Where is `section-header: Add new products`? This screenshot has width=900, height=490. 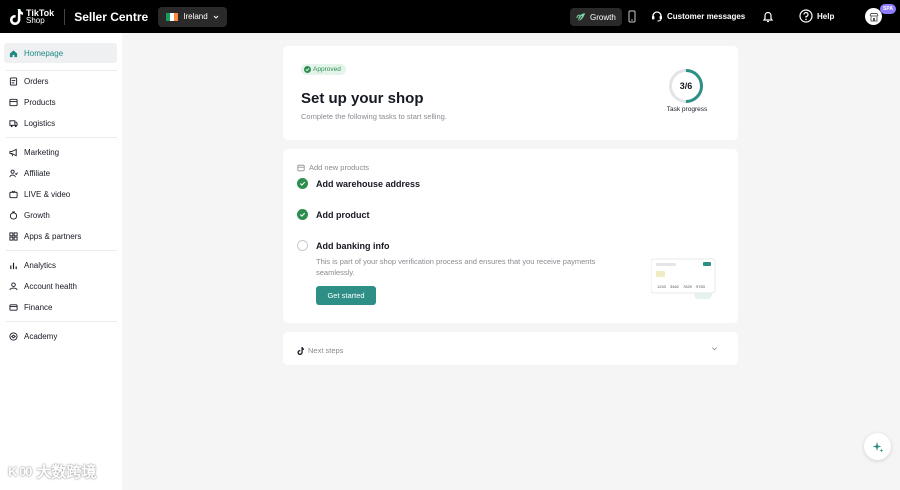
section-header: Add new products is located at coordinates (333, 167).